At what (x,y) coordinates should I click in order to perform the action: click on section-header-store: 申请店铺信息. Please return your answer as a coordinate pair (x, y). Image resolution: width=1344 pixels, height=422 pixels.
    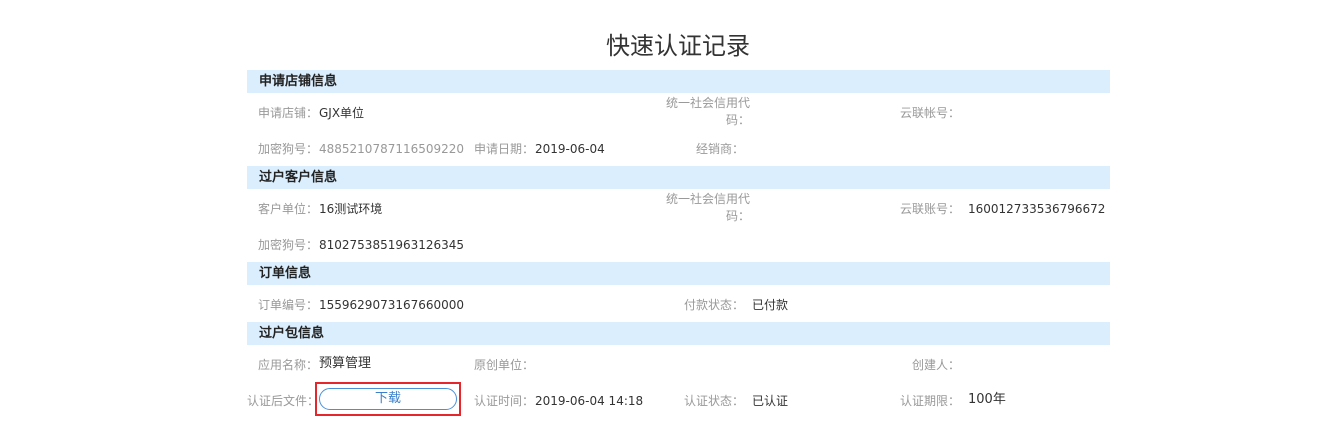
    Looking at the image, I should click on (678, 81).